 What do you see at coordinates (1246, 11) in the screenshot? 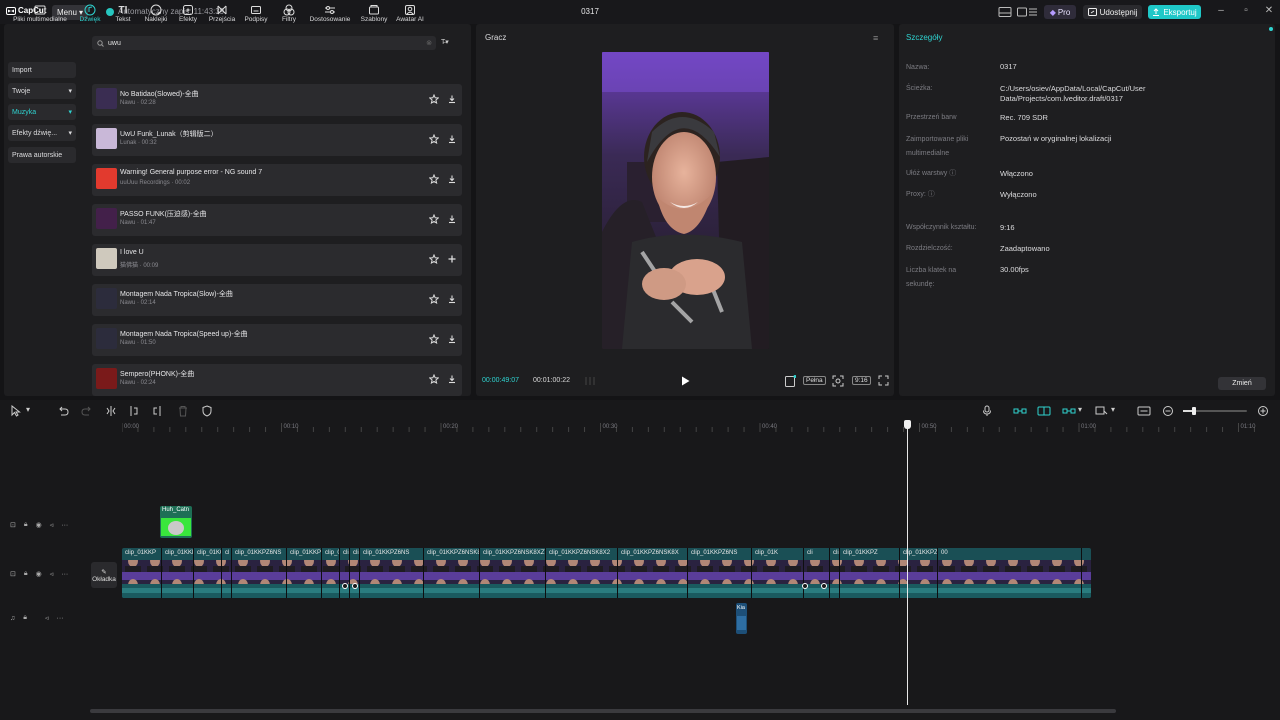
I see `maximize-icon: ▫` at bounding box center [1246, 11].